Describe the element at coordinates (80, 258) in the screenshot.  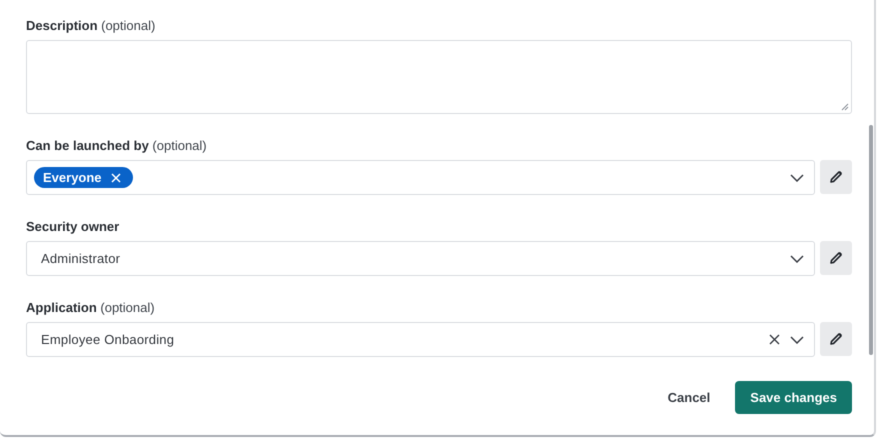
I see `select-value: Administrator` at that location.